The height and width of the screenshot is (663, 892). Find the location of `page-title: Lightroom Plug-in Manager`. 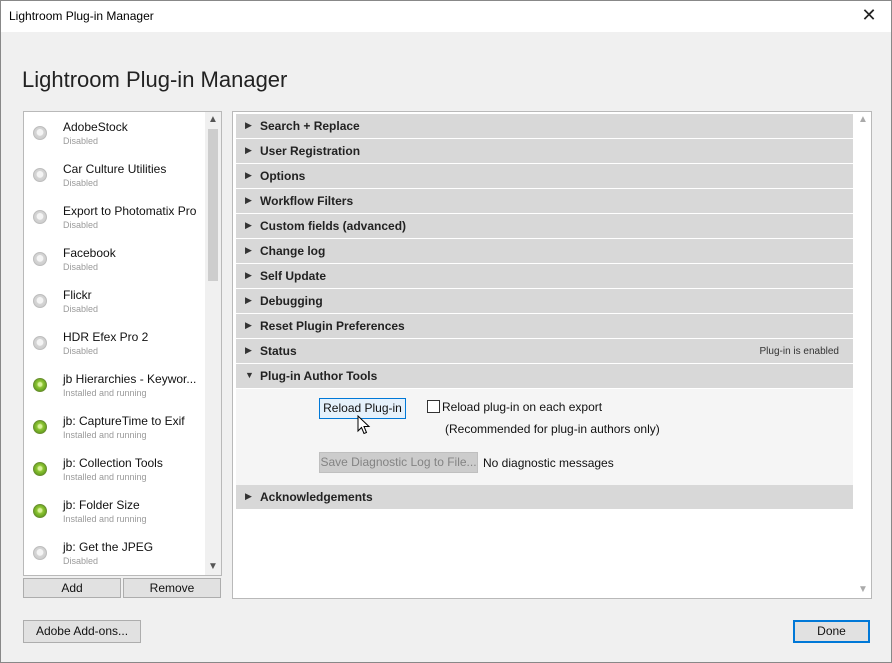

page-title: Lightroom Plug-in Manager is located at coordinates (155, 79).